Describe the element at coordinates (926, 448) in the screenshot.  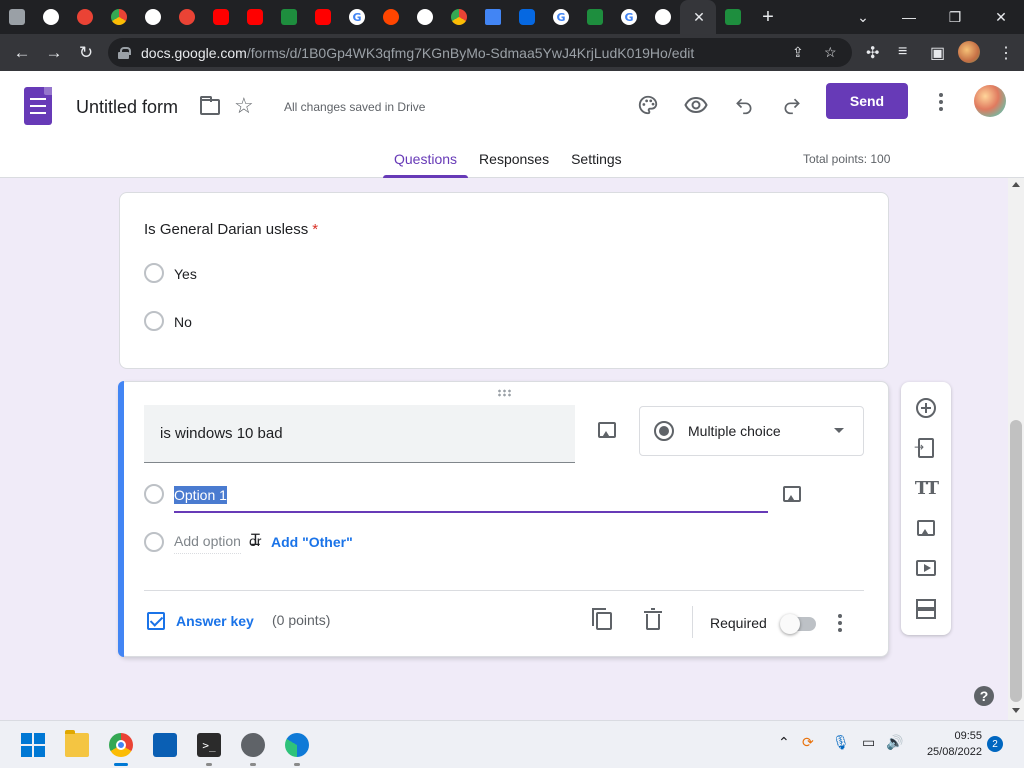
I see `import-questions-icon` at that location.